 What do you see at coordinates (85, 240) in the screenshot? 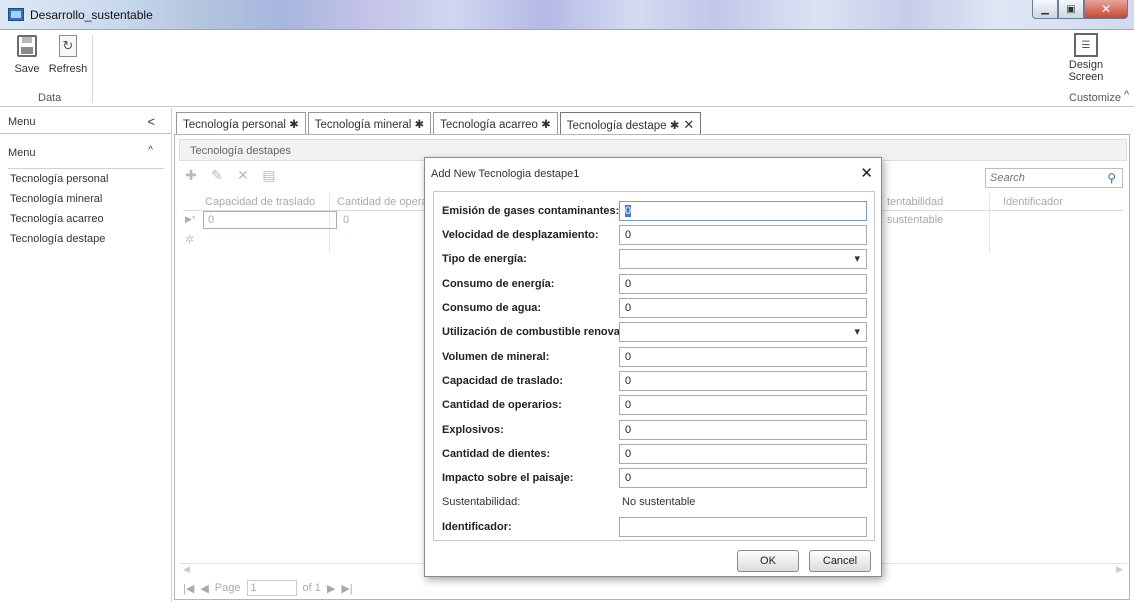
I see `menu-item-tecnologia-destape: Tecnología destape` at bounding box center [85, 240].